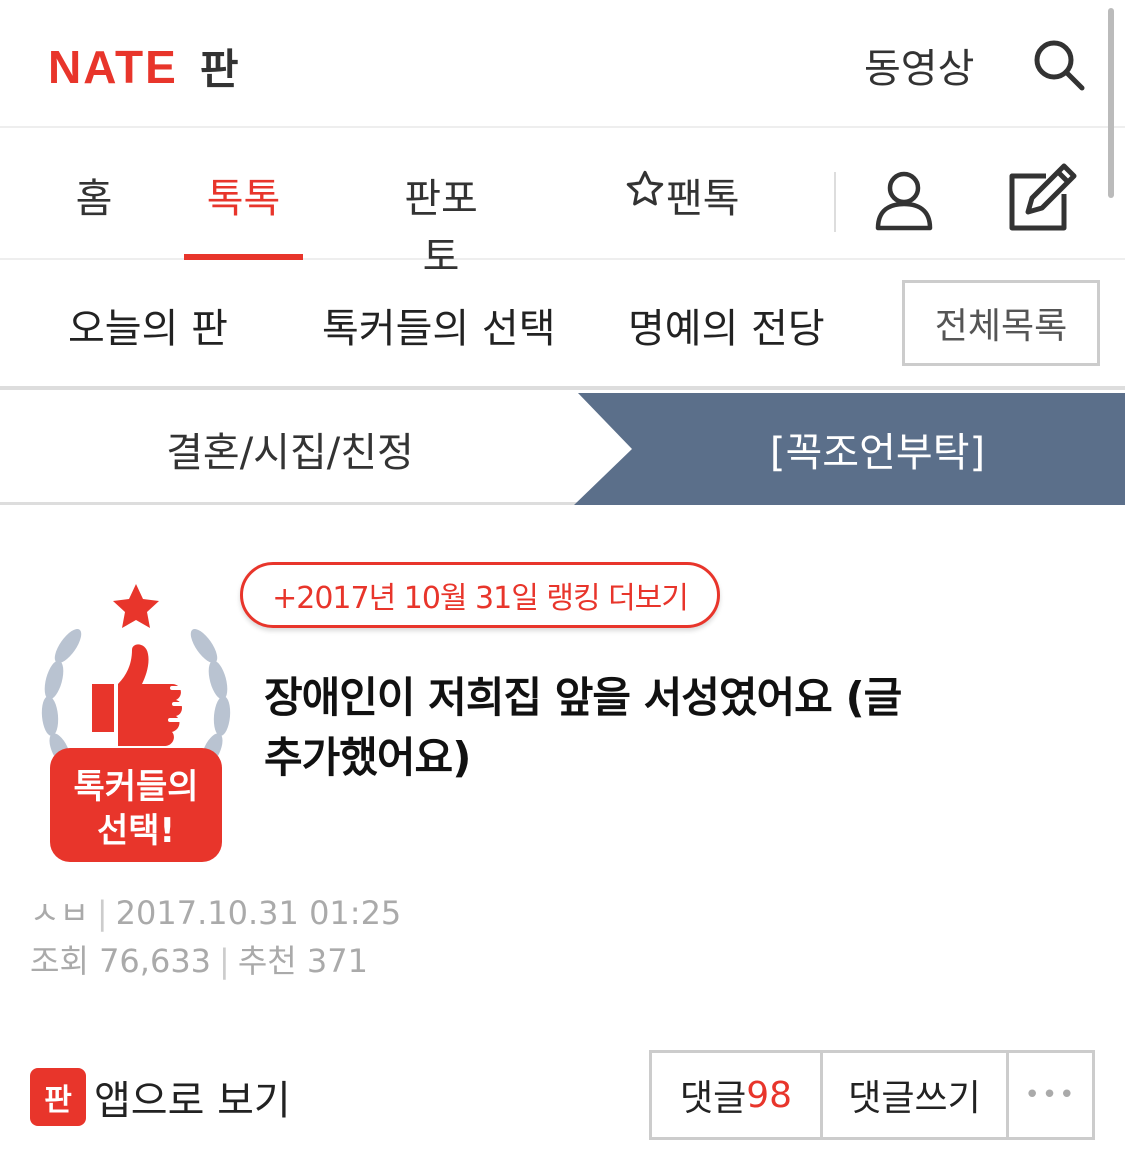 This screenshot has height=1173, width=1125. What do you see at coordinates (192, 1101) in the screenshot?
I see `open-in-app-label: 앱으로 보기` at bounding box center [192, 1101].